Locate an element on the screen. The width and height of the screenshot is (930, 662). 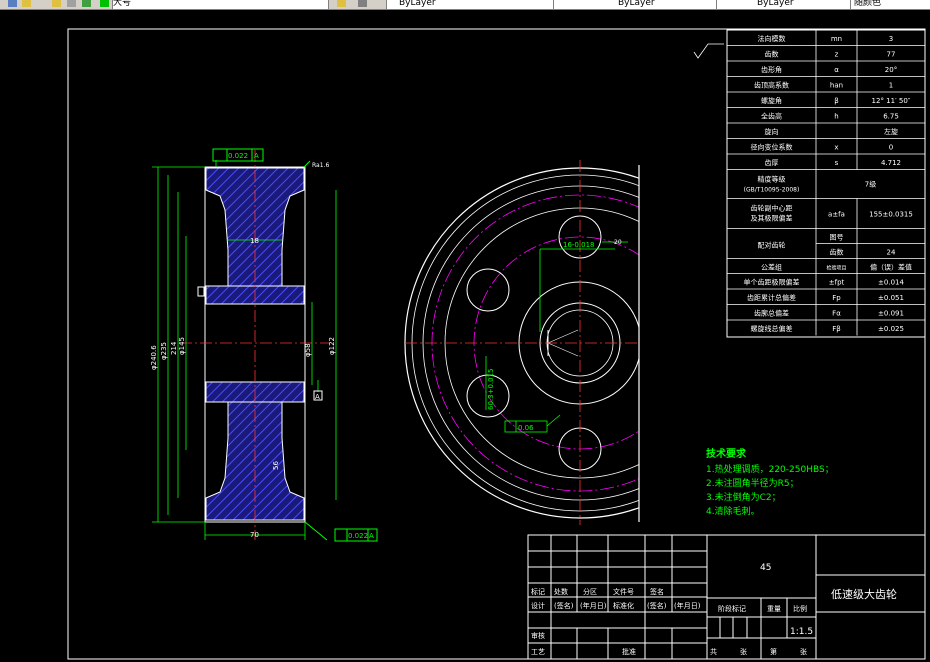
param-name: 旋向 is located at coordinates (772, 131).